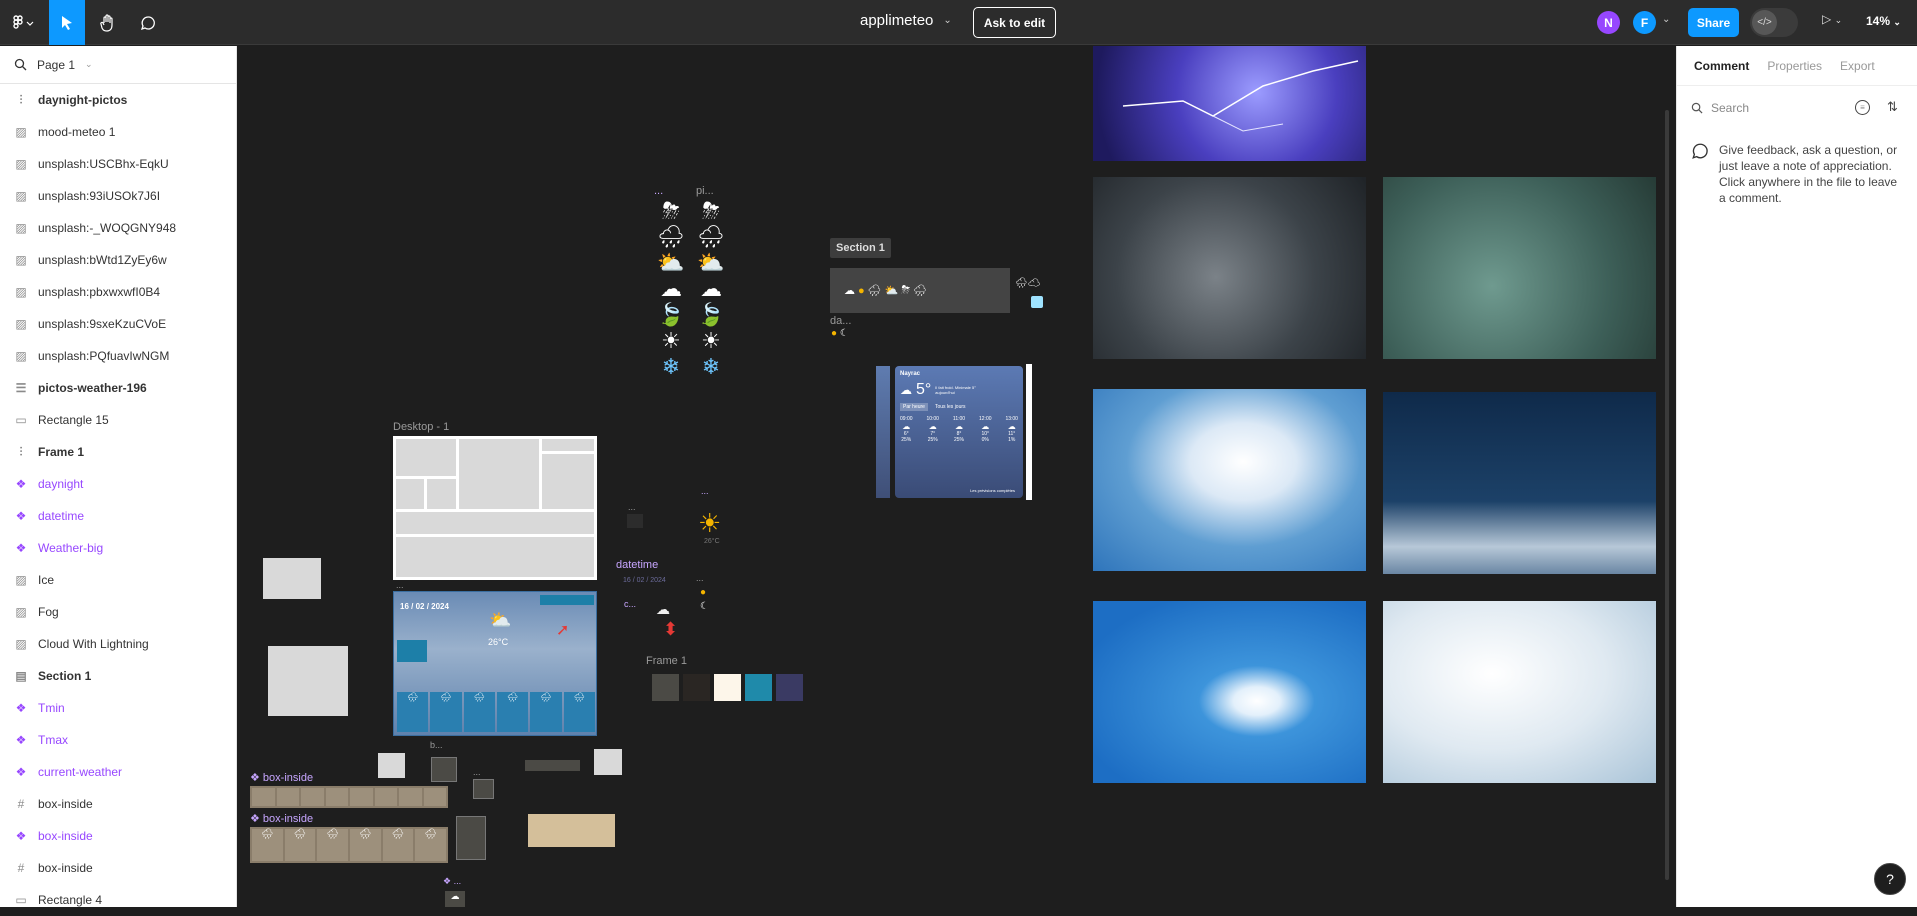  Describe the element at coordinates (118, 644) in the screenshot. I see `layer-item: ▨ Cloud With Lightning` at that location.